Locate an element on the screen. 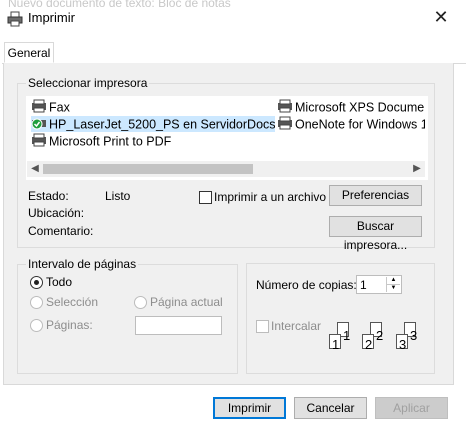  copies-label: Número de copias: is located at coordinates (306, 285).